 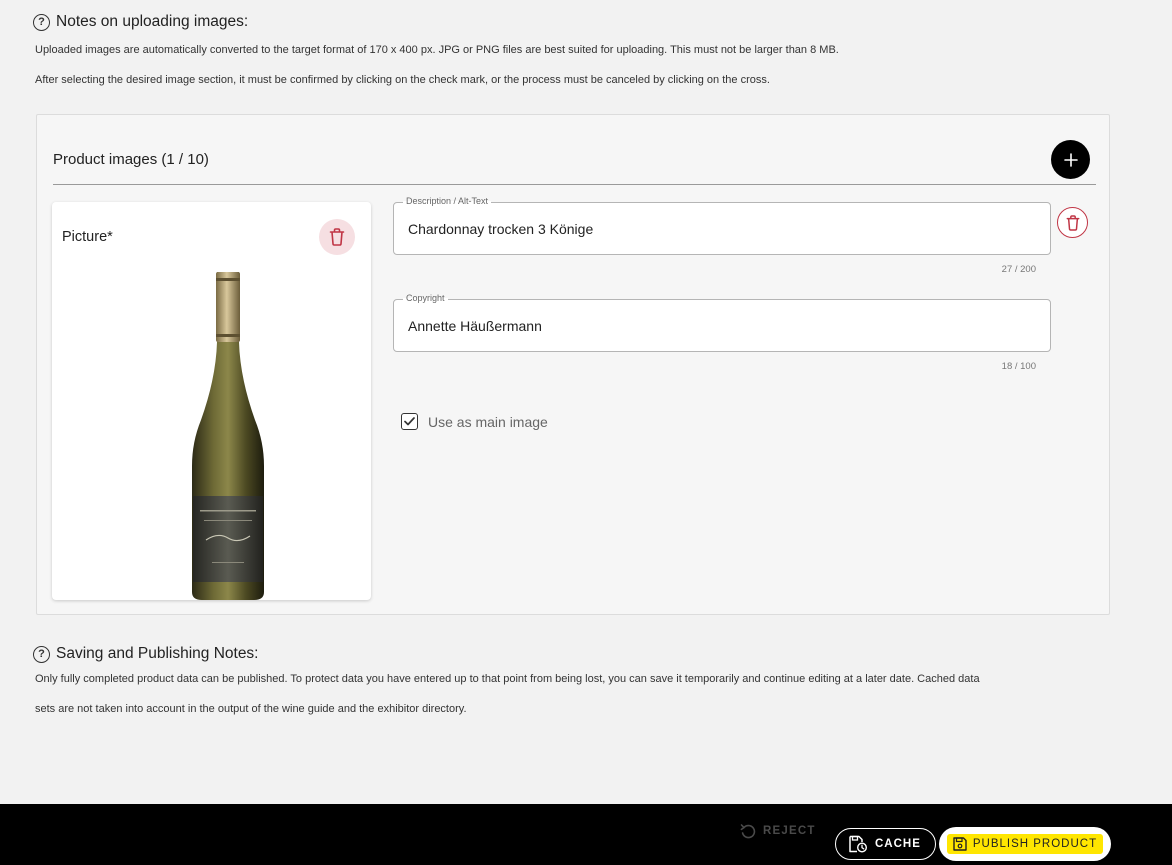 I want to click on copyright-value: Annette Häußermann, so click(x=475, y=326).